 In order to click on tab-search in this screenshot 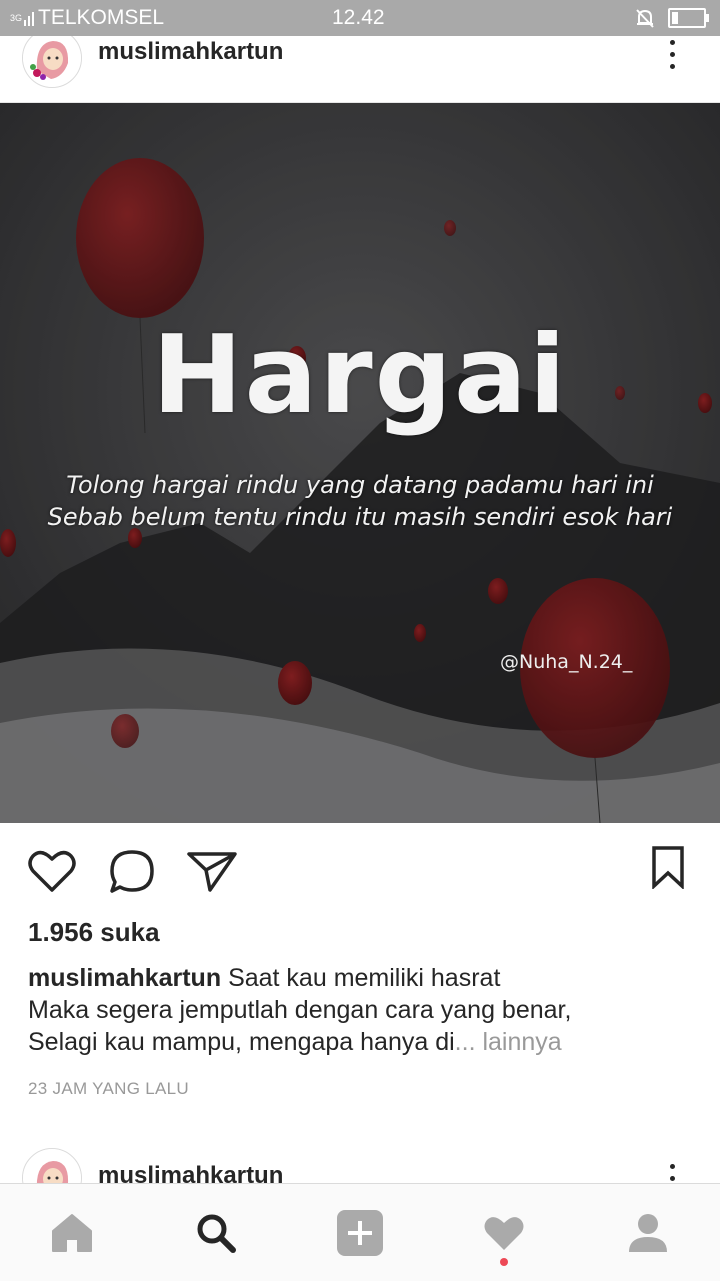, I will do `click(216, 1232)`.